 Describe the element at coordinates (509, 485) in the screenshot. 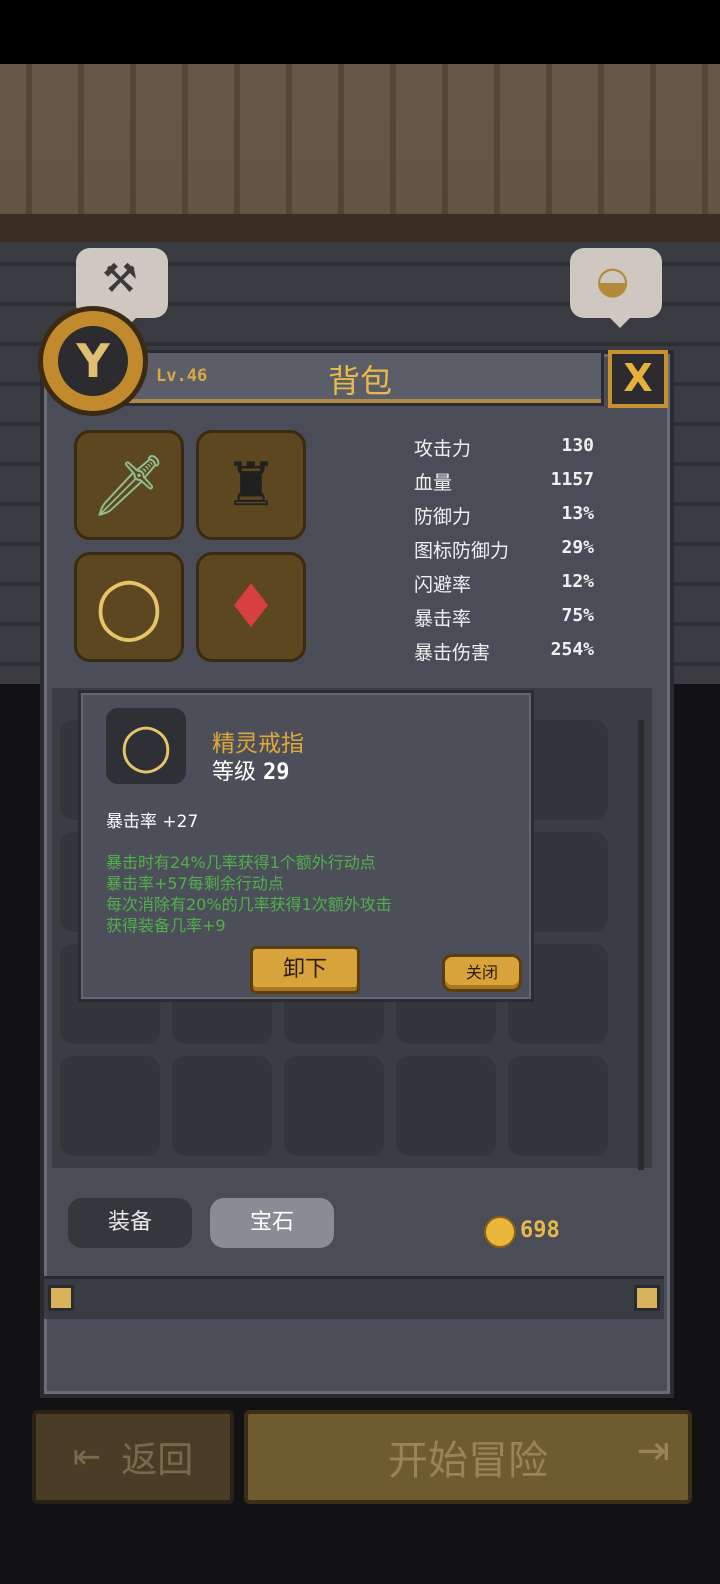

I see `stat-row: 血量 1157` at that location.